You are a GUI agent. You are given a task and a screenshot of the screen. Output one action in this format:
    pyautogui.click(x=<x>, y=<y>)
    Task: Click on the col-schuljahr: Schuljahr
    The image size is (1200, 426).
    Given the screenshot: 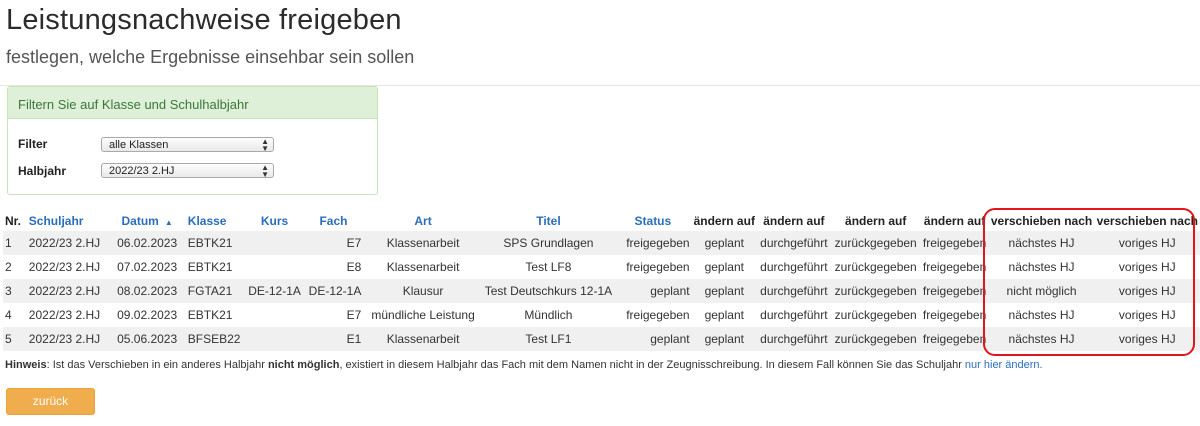 What is the action you would take?
    pyautogui.click(x=68, y=221)
    